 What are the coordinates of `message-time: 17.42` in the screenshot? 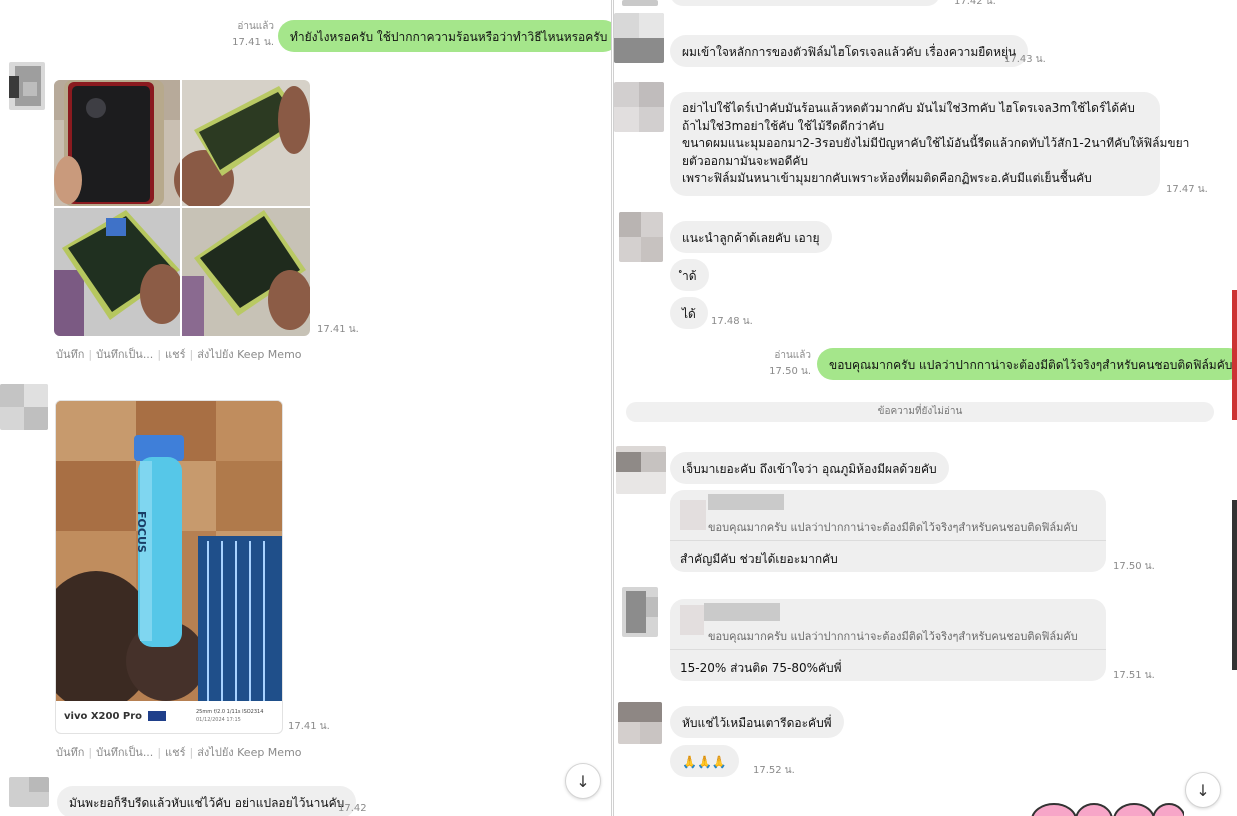 It's located at (352, 808).